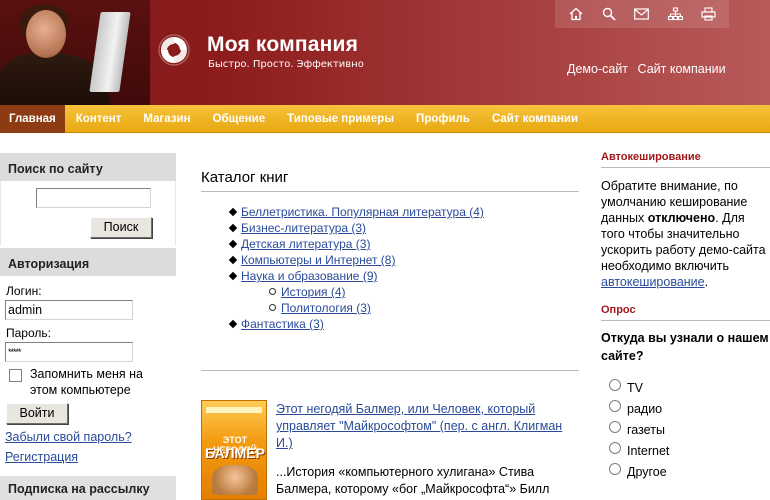  I want to click on search-block: Поиск по сайту, so click(88, 166).